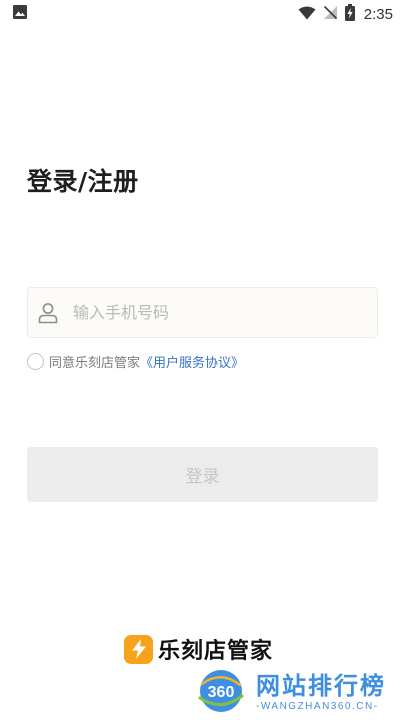 This screenshot has height=720, width=405. Describe the element at coordinates (208, 312) in the screenshot. I see `phone-input` at that location.